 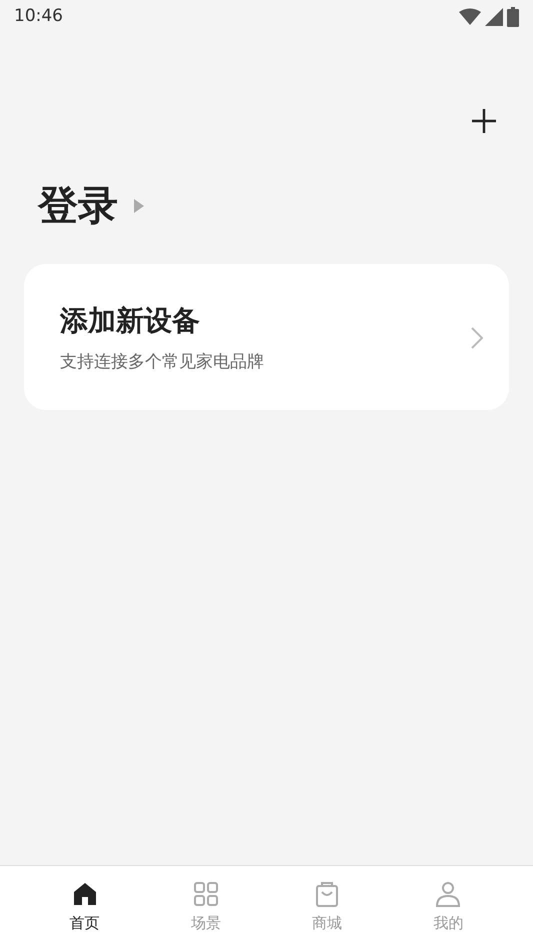 What do you see at coordinates (448, 894) in the screenshot?
I see `person-icon` at bounding box center [448, 894].